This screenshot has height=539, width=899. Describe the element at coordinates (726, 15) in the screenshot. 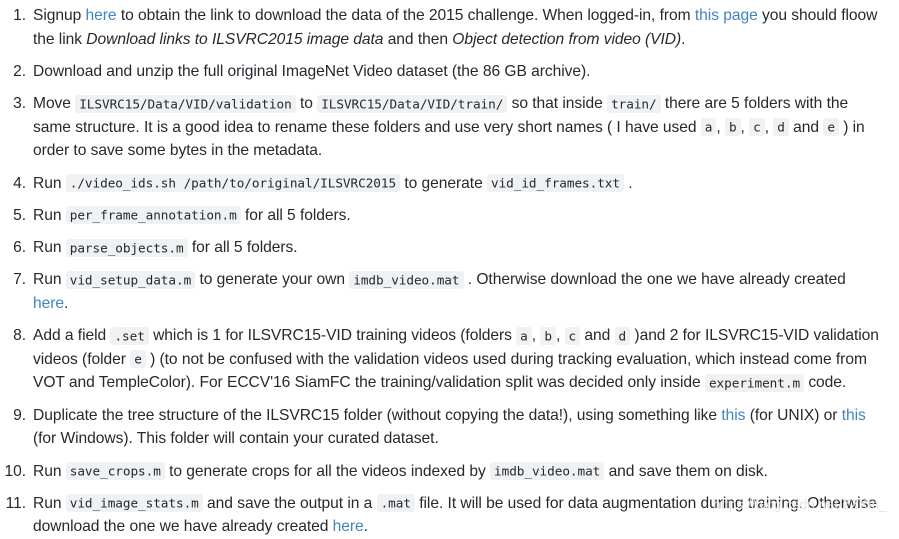

I see `link-this-page: this page` at that location.